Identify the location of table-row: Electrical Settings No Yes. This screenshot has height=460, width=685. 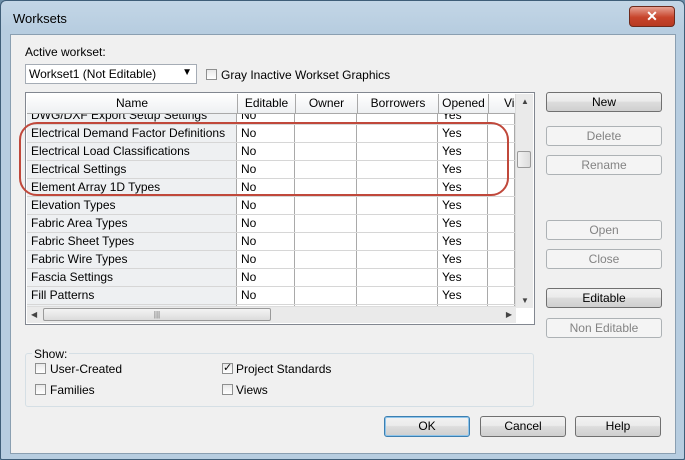
(271, 170).